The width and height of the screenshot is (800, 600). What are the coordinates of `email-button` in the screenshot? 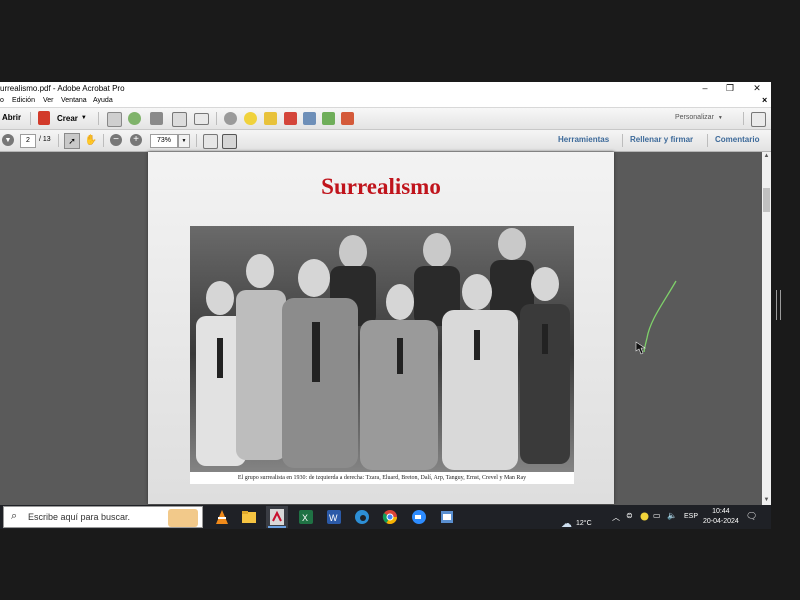 It's located at (201, 119).